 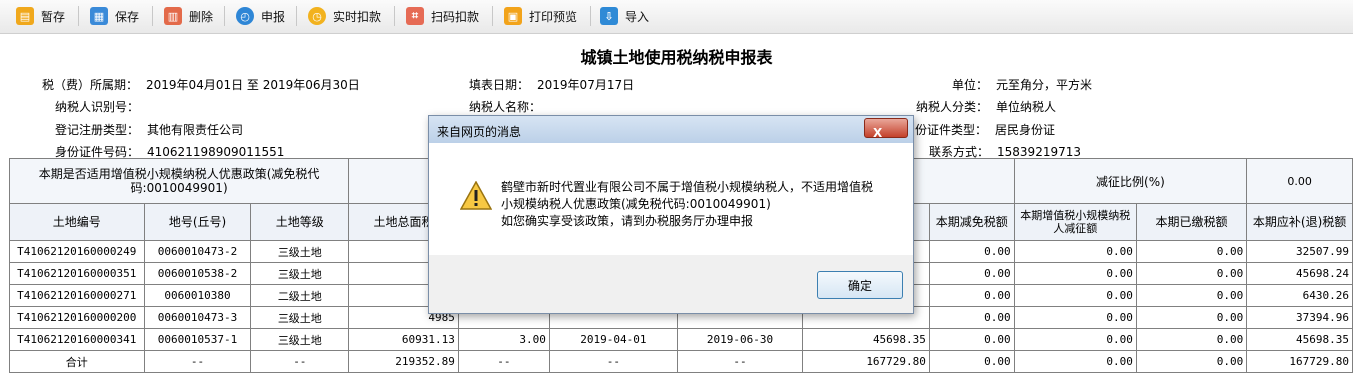 What do you see at coordinates (1299, 222) in the screenshot?
I see `header-cell: 本期应补(退)税额` at bounding box center [1299, 222].